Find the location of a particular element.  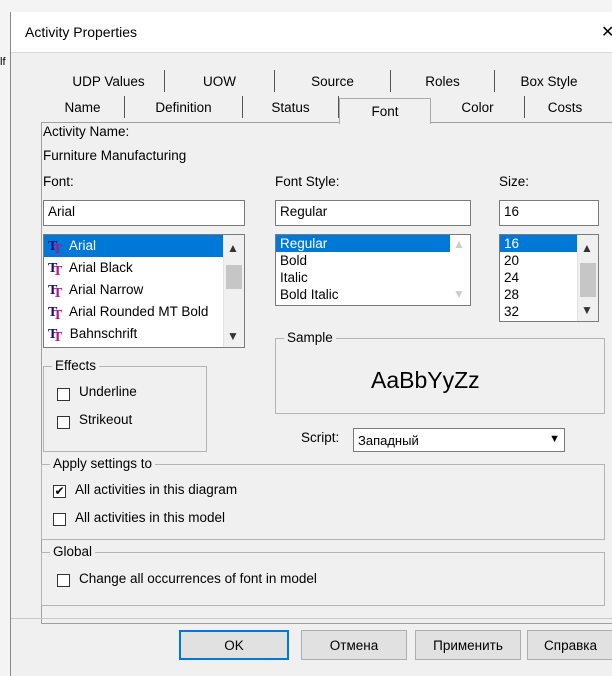

tab-color: Color is located at coordinates (478, 107).